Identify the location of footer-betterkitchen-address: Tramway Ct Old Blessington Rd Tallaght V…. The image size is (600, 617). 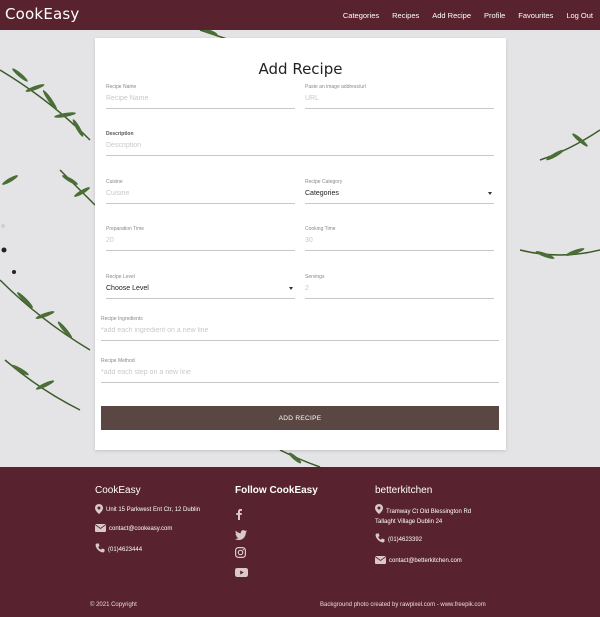
(423, 515).